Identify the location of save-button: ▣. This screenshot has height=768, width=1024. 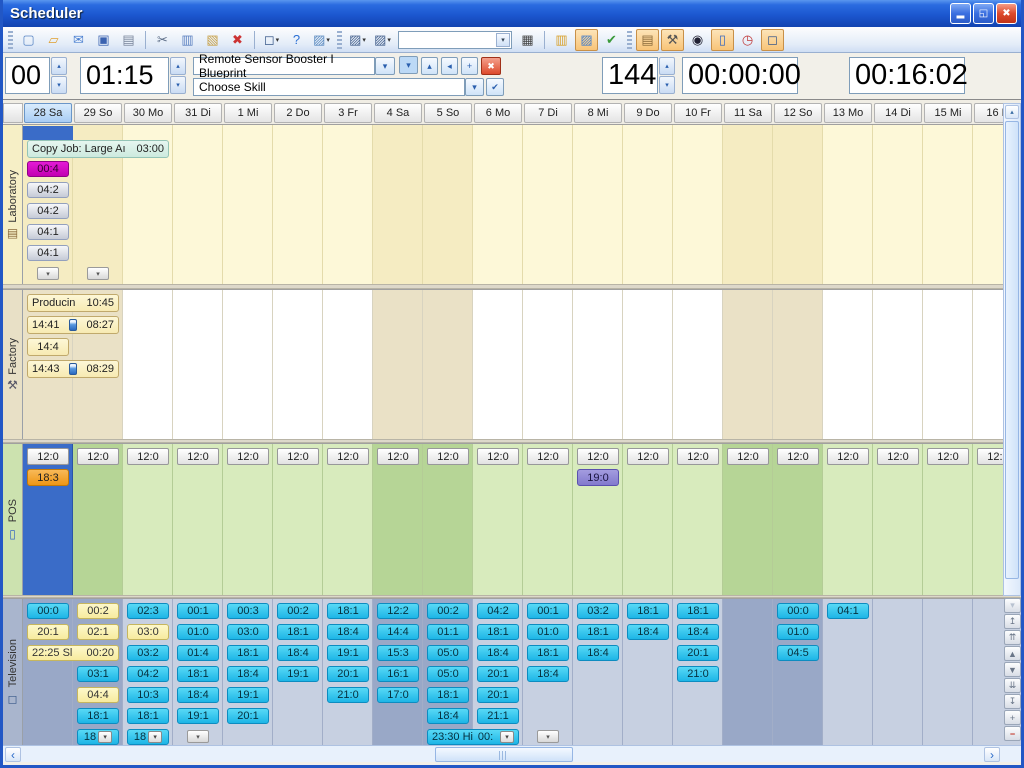
(103, 40).